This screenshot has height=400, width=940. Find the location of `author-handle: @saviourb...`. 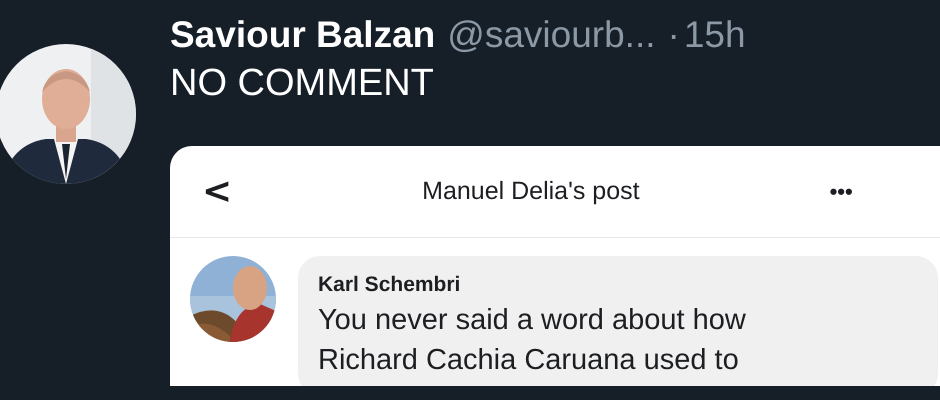

author-handle: @saviourb... is located at coordinates (551, 35).